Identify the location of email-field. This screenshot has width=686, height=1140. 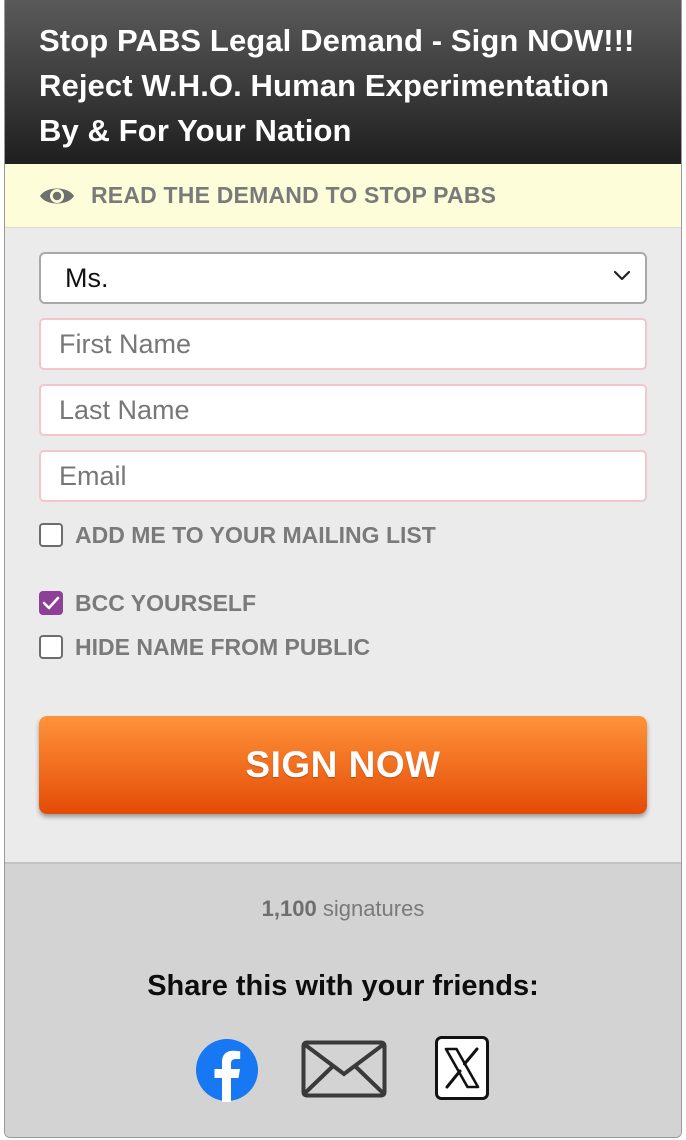
(343, 476).